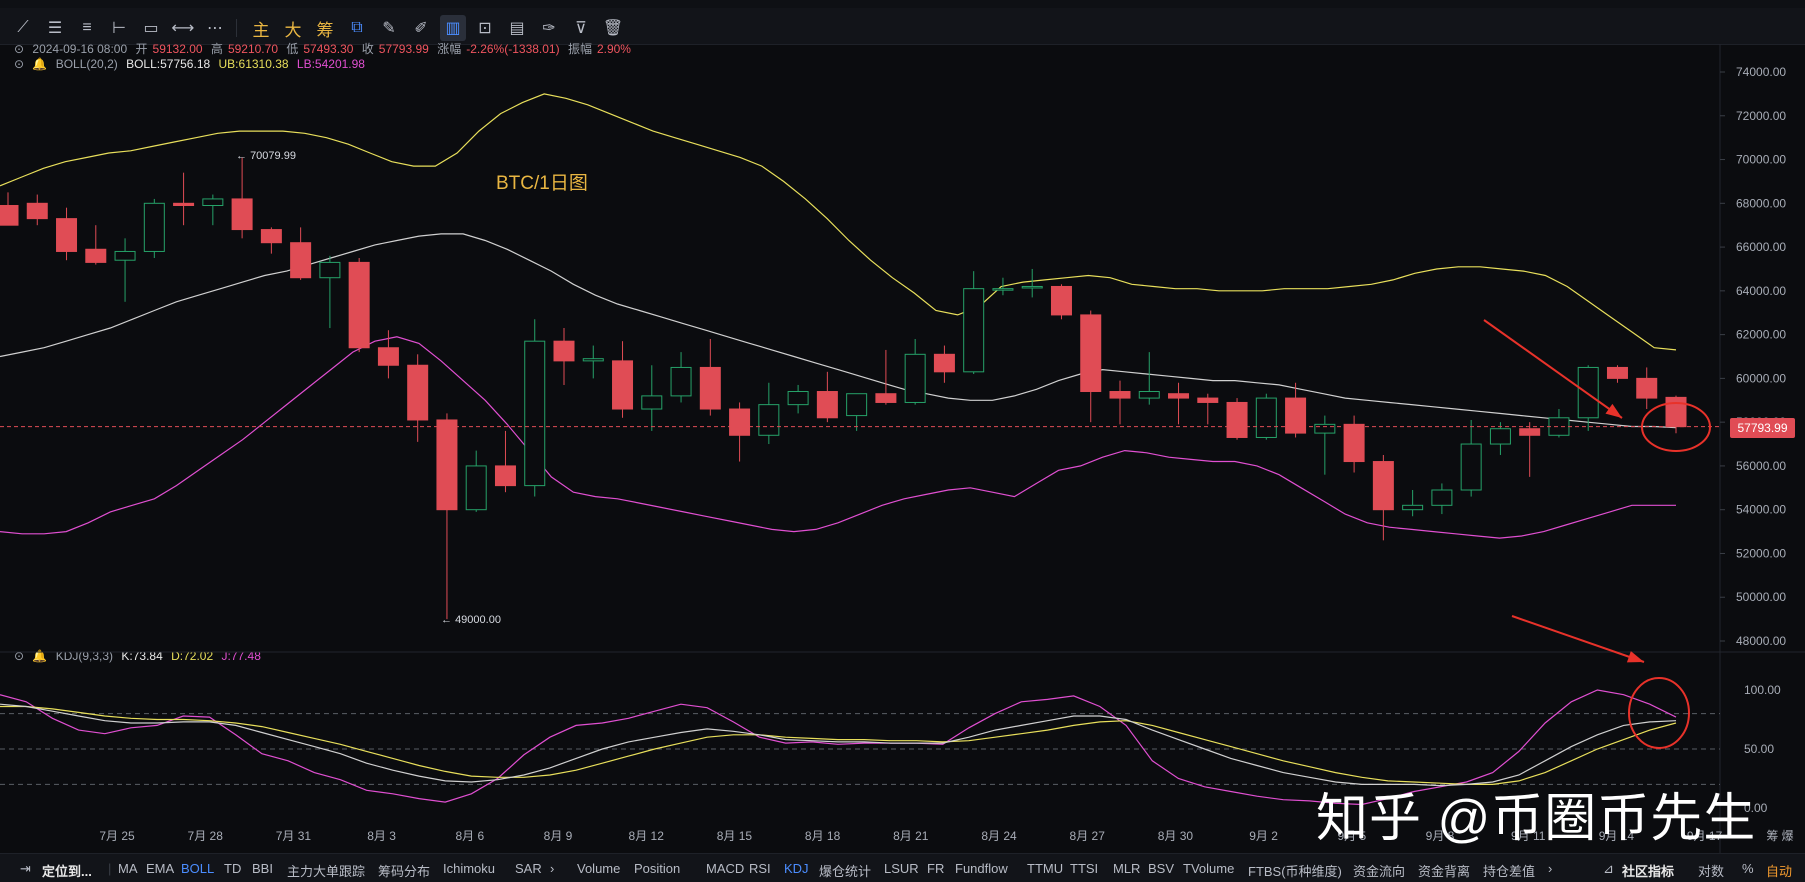 The width and height of the screenshot is (1805, 882). I want to click on lock-icon: ⊡, so click(485, 28).